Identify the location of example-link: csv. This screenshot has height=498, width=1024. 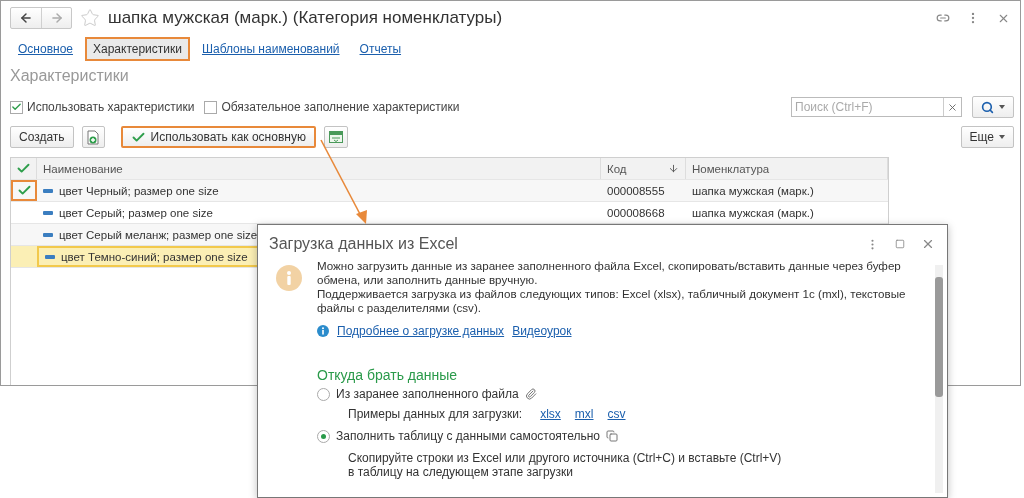
(616, 414).